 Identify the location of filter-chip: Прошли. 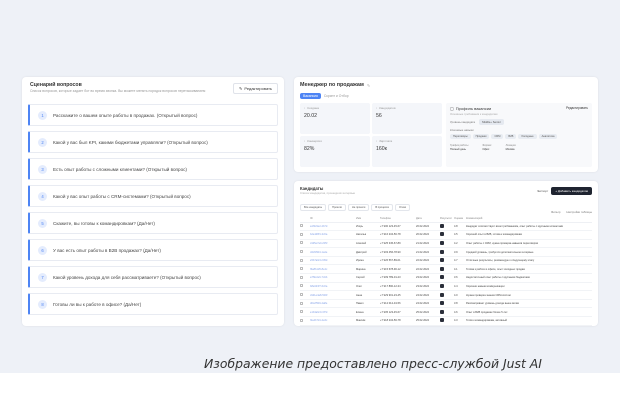
(337, 207).